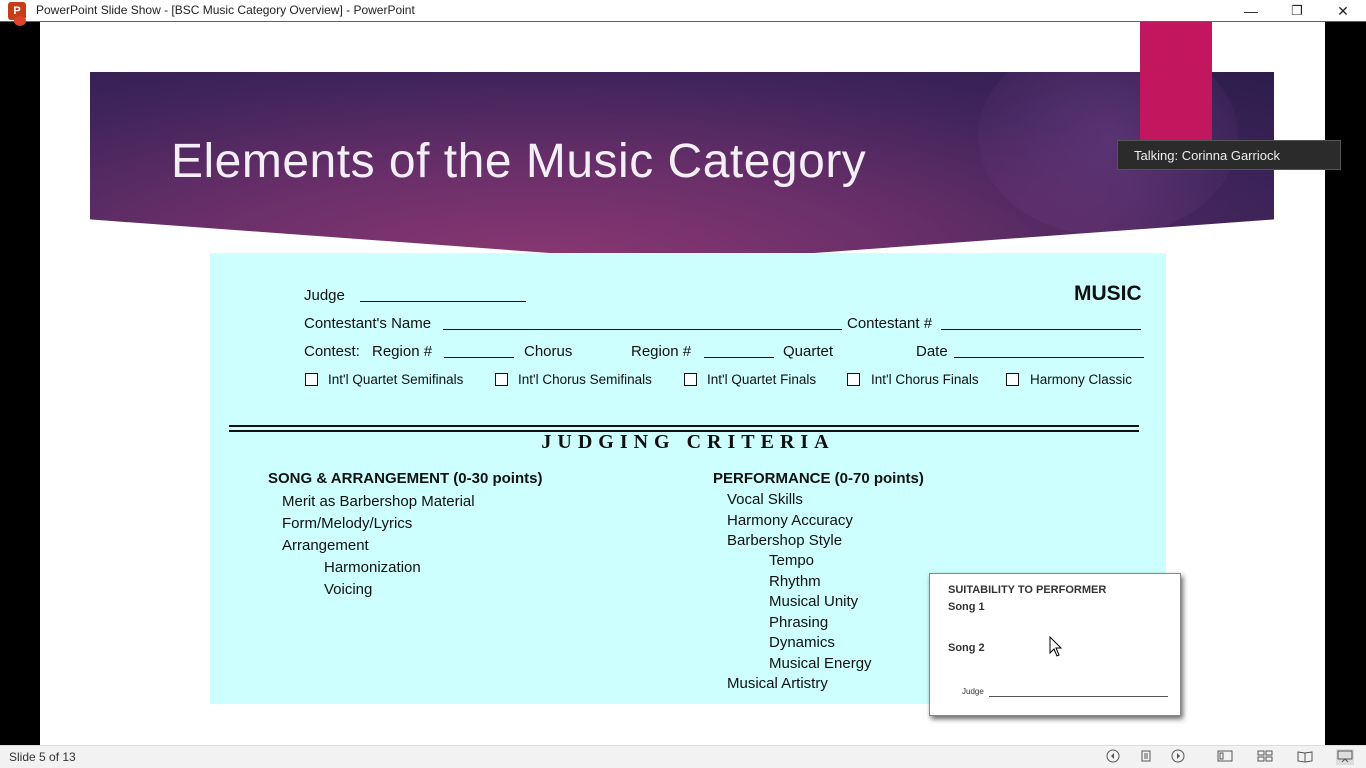  Describe the element at coordinates (378, 501) in the screenshot. I see `song-item: Merit as Barbershop Material` at that location.